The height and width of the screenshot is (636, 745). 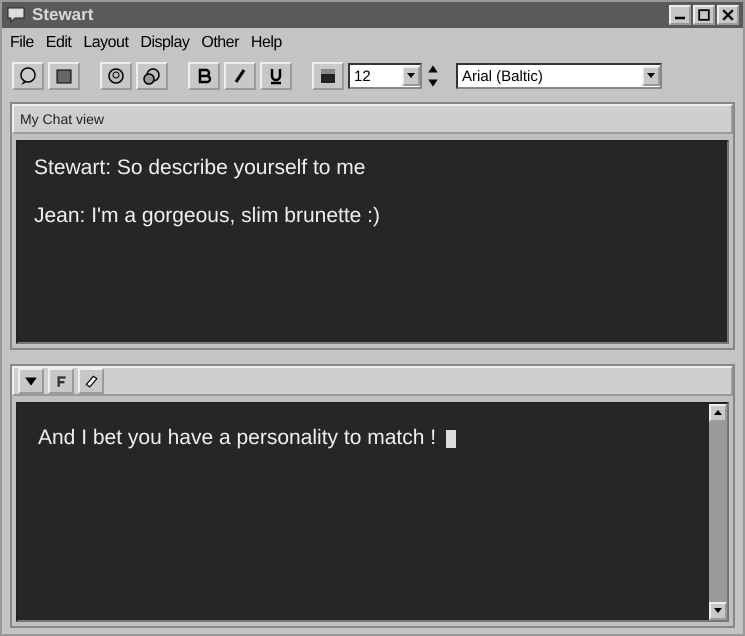 I want to click on color-button, so click(x=328, y=76).